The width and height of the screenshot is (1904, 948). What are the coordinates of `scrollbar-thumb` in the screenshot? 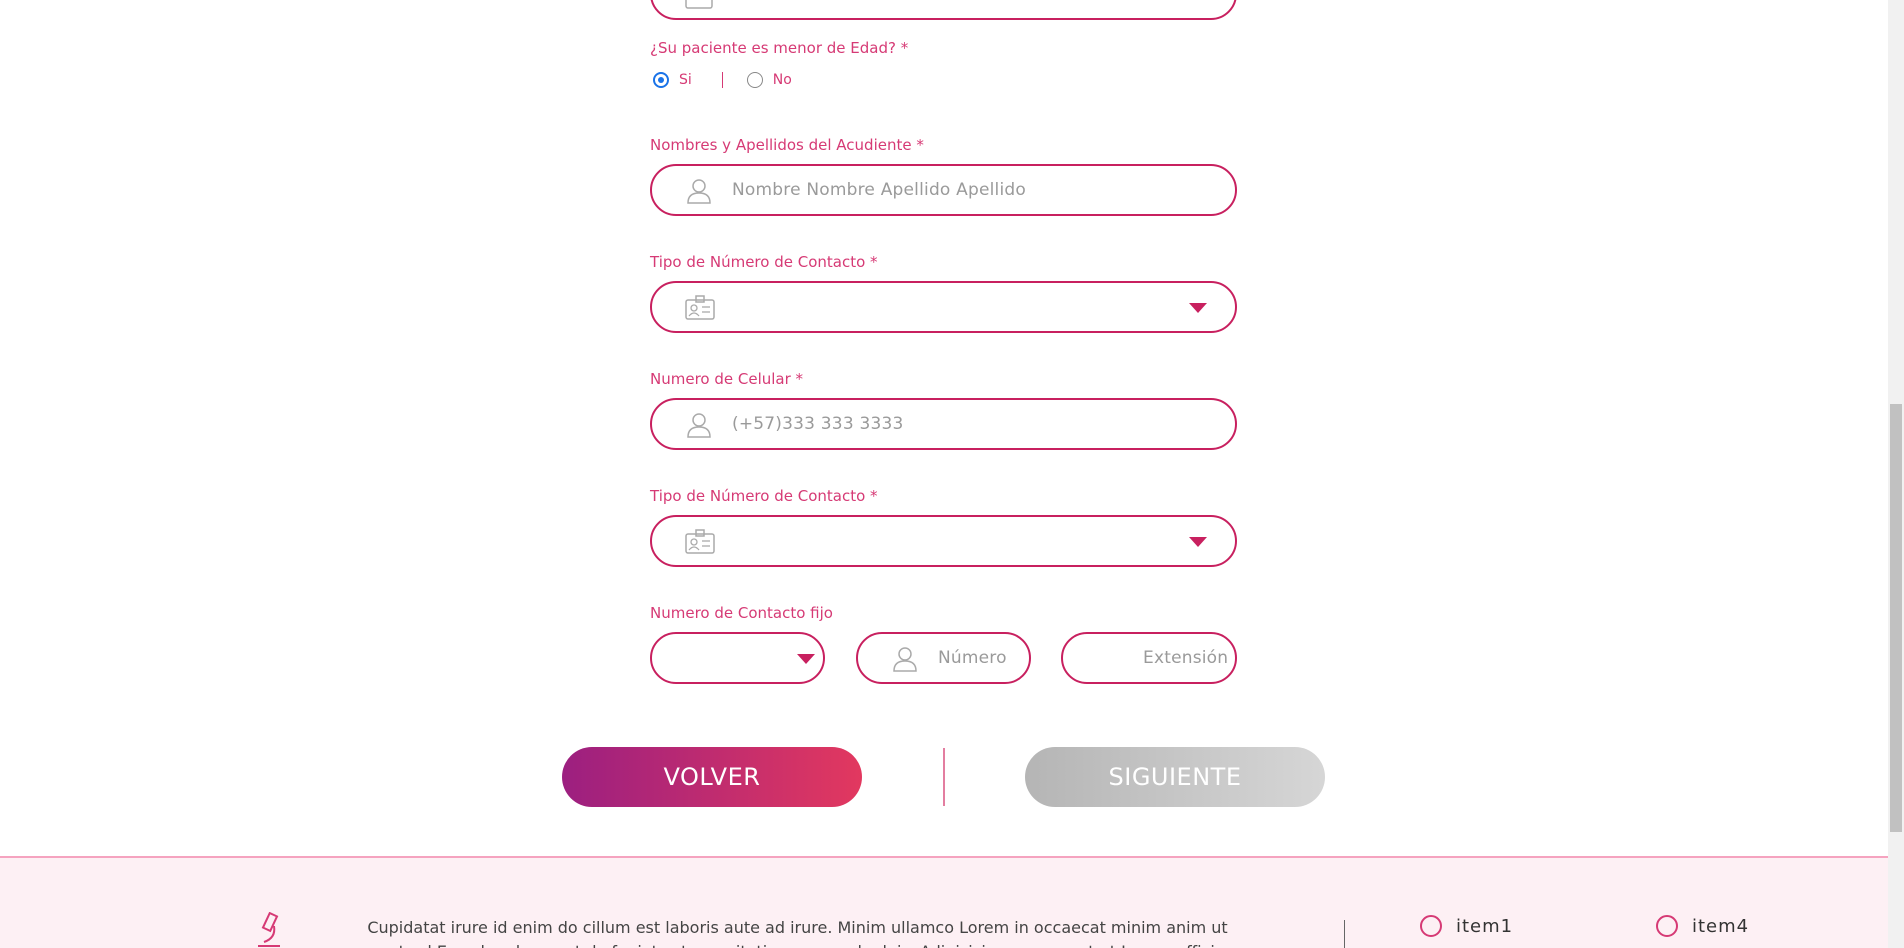 It's located at (1896, 618).